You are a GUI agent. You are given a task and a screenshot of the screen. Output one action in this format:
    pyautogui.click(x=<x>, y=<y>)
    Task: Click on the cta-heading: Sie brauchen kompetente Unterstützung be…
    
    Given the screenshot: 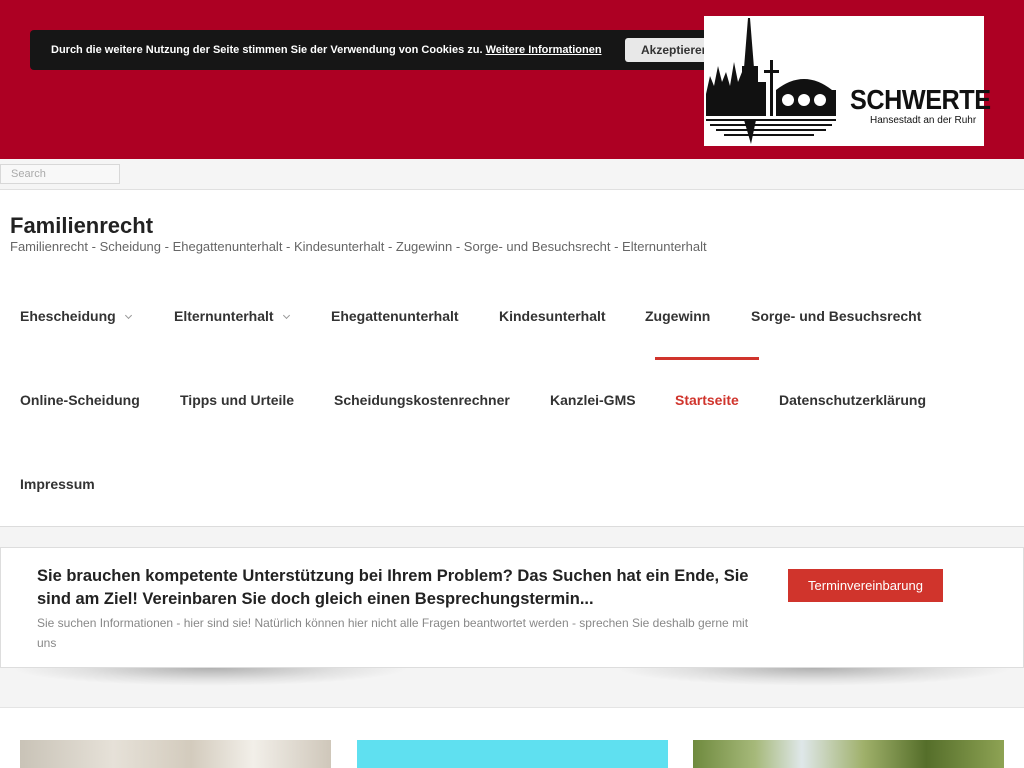 What is the action you would take?
    pyautogui.click(x=393, y=587)
    